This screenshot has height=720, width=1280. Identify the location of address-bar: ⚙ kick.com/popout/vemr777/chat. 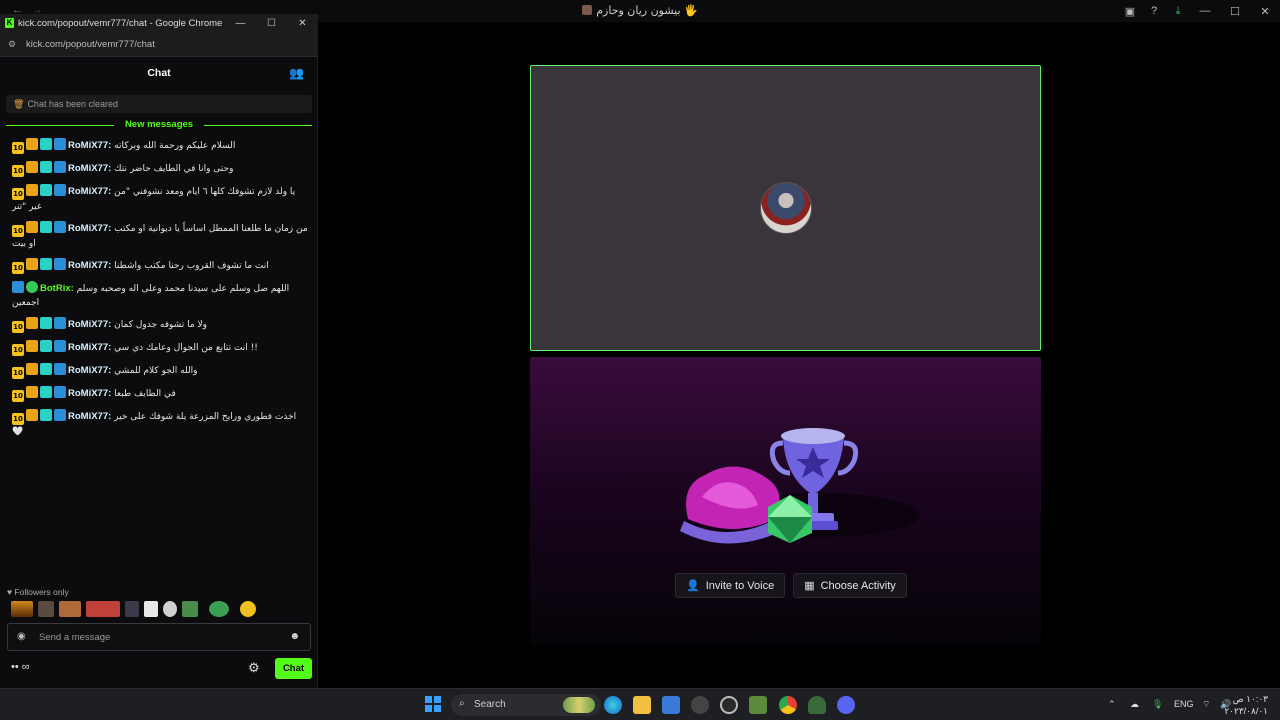
(159, 45).